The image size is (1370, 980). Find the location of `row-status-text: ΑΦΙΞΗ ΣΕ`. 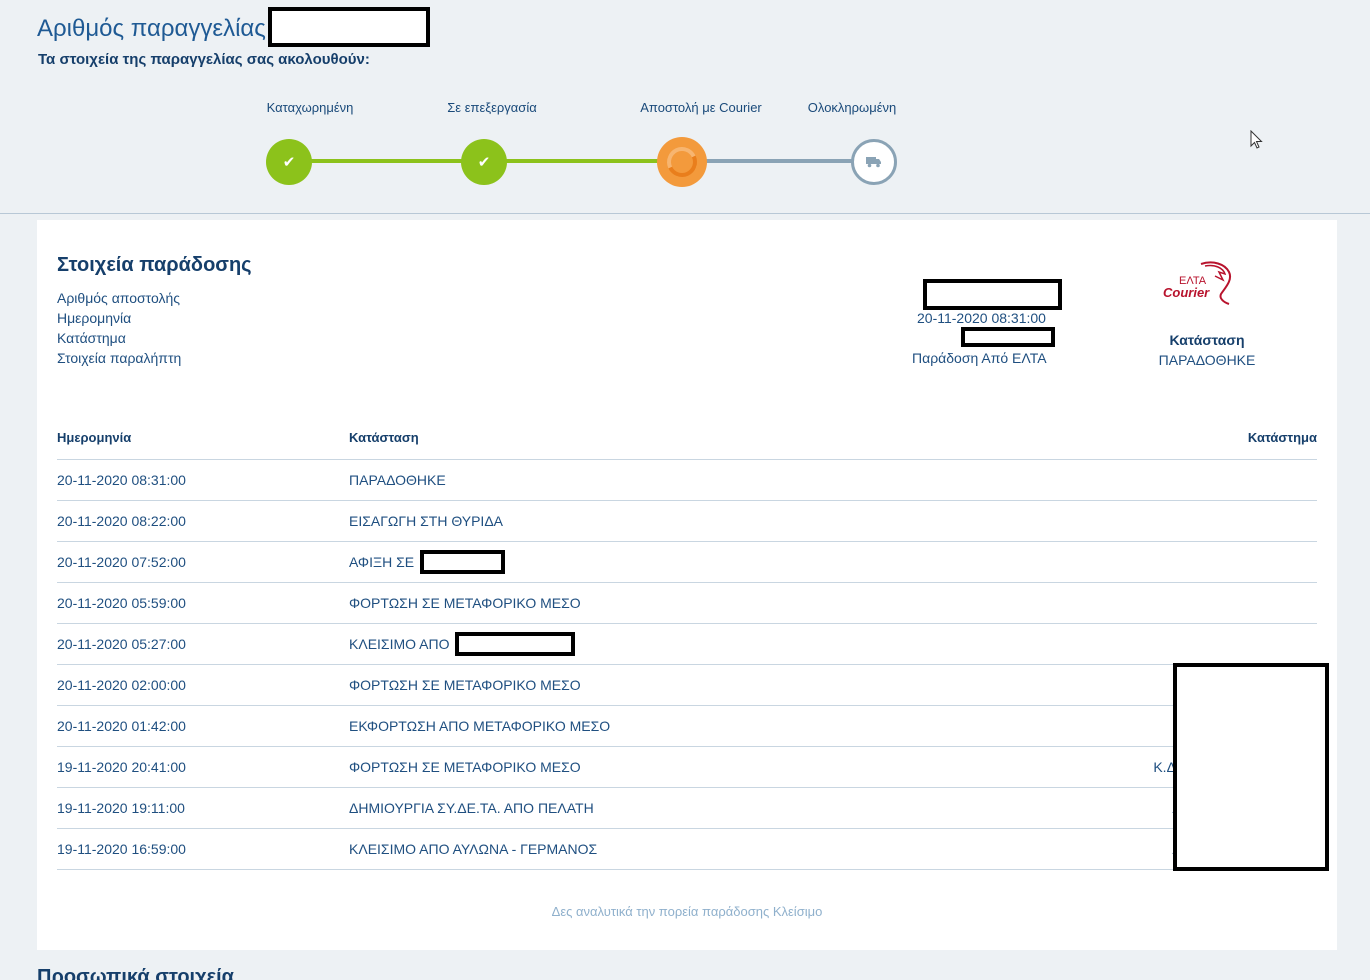

row-status-text: ΑΦΙΞΗ ΣΕ is located at coordinates (382, 562).